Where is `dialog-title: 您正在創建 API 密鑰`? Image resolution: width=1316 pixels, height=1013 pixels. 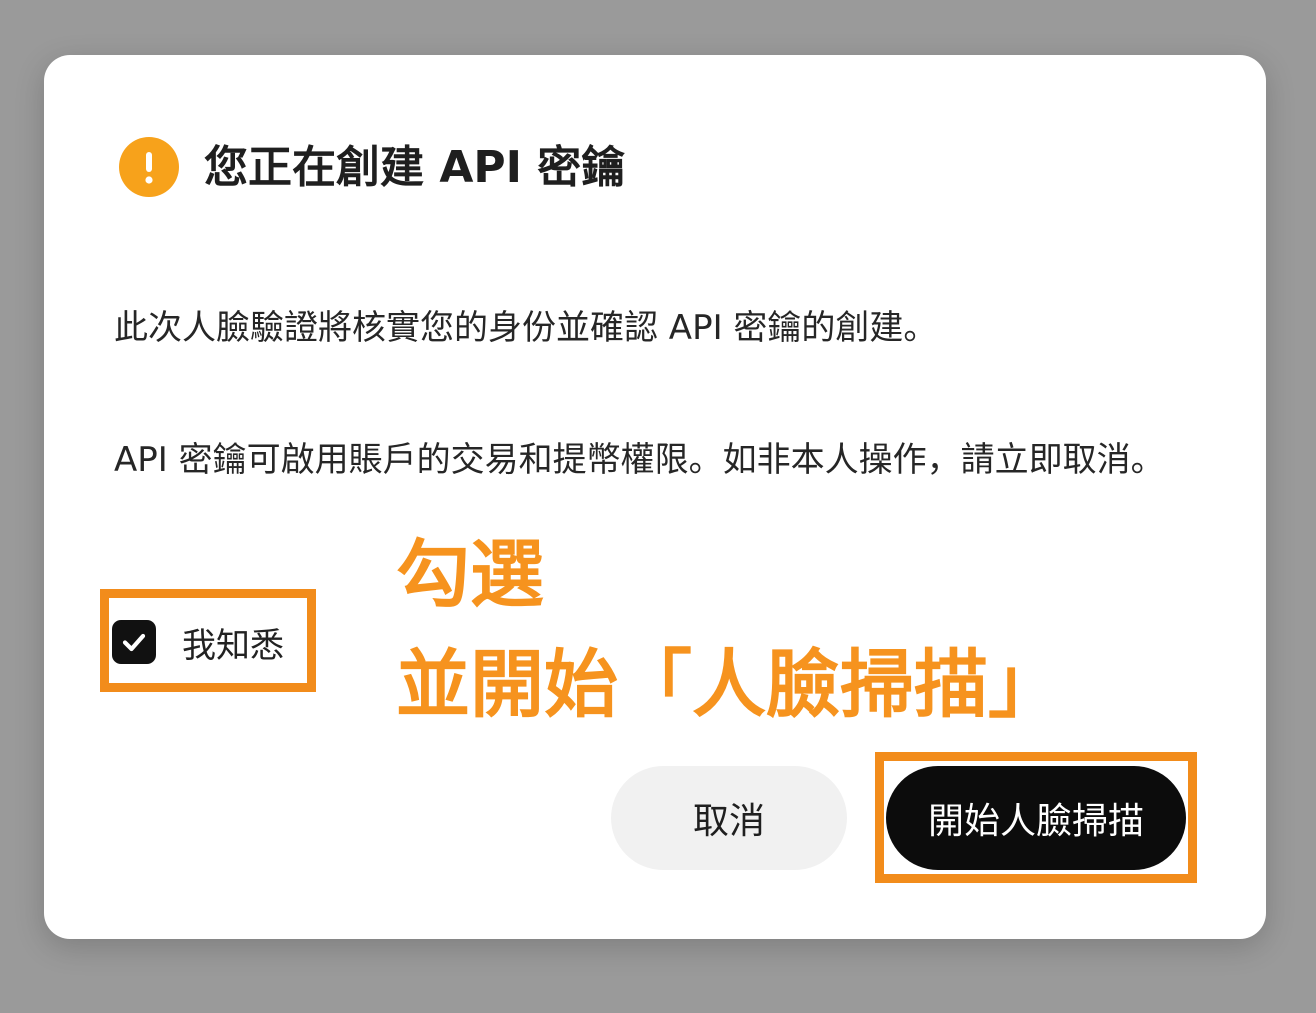 dialog-title: 您正在創建 API 密鑰 is located at coordinates (415, 167).